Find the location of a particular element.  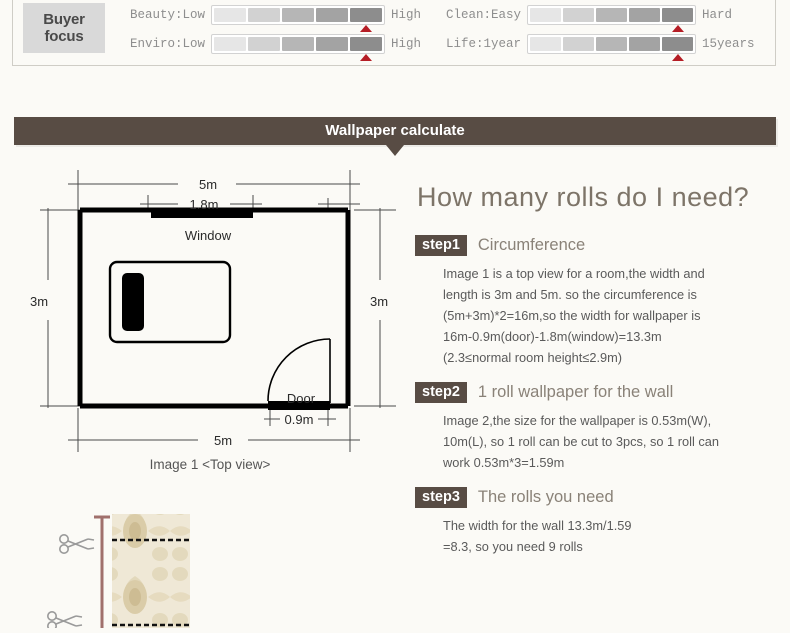

metric-row: Life:1year 15years is located at coordinates (599, 47).